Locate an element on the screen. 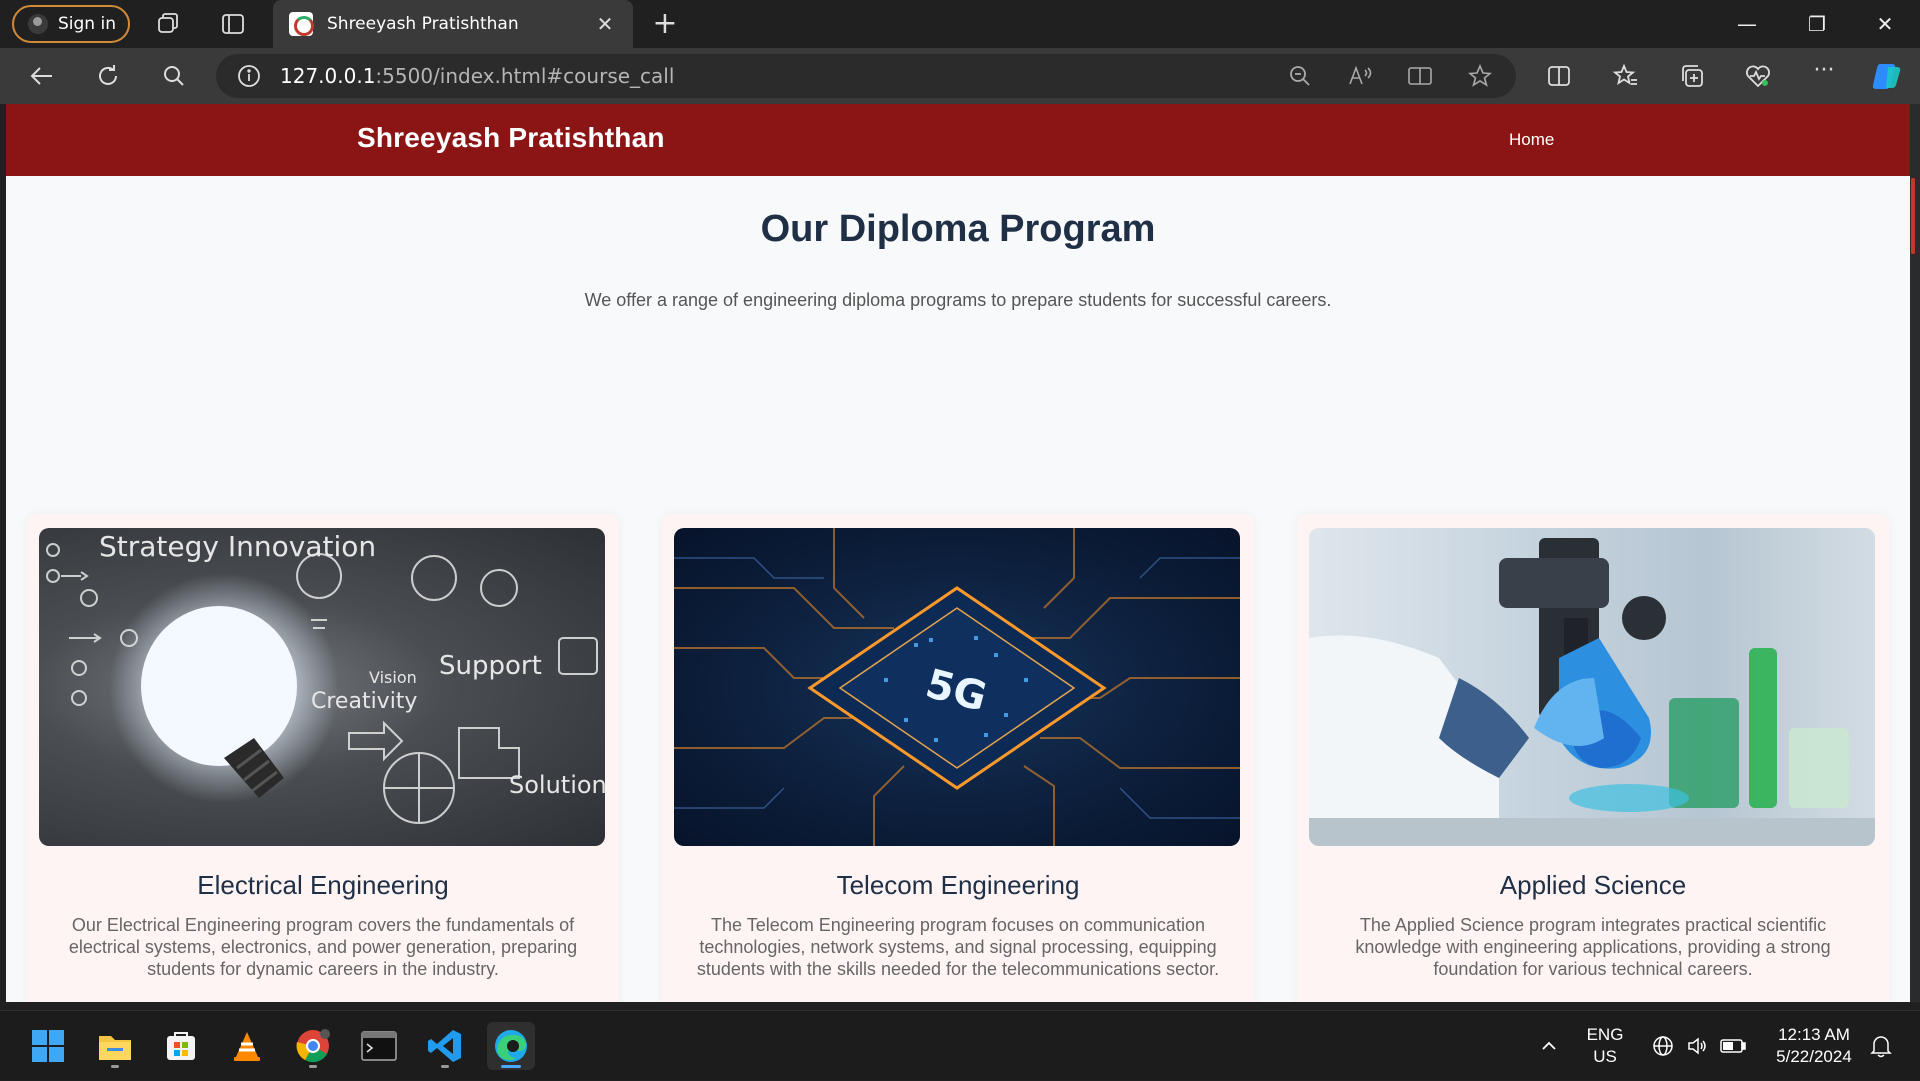 This screenshot has width=1920, height=1081. course-title: Electrical Engineering is located at coordinates (323, 885).